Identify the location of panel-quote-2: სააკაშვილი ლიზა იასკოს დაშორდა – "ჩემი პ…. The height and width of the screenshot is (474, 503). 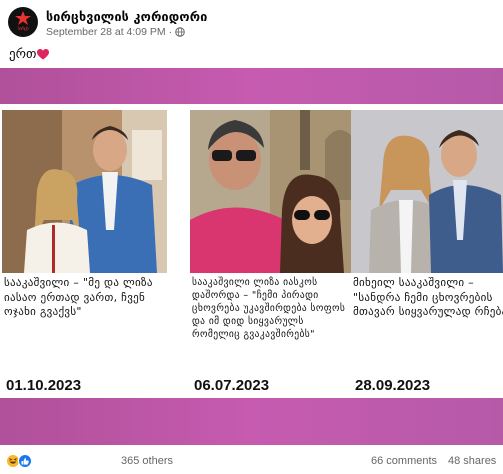
(269, 308).